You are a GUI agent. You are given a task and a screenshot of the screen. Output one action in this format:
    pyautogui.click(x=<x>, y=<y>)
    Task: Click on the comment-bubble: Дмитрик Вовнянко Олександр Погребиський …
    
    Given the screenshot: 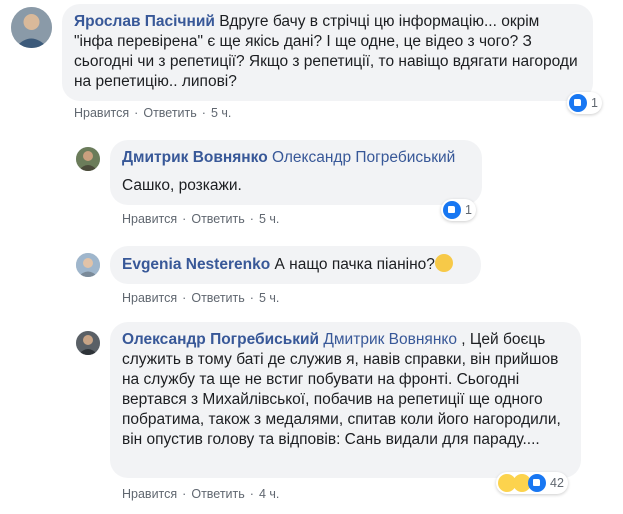 What is the action you would take?
    pyautogui.click(x=296, y=172)
    